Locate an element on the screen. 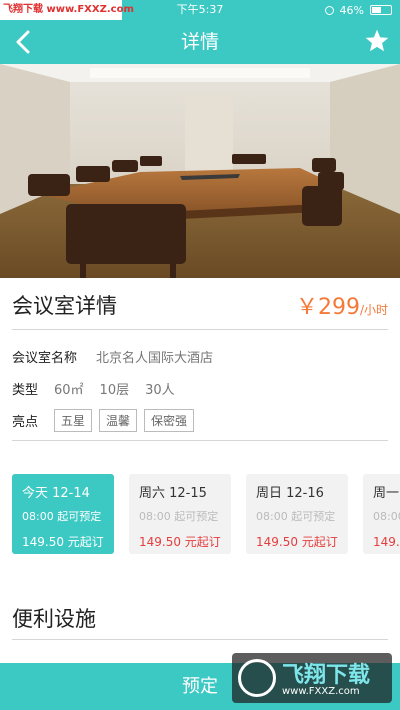  highlights-row: 亮点 五星 温馨 保密强 is located at coordinates (200, 420).